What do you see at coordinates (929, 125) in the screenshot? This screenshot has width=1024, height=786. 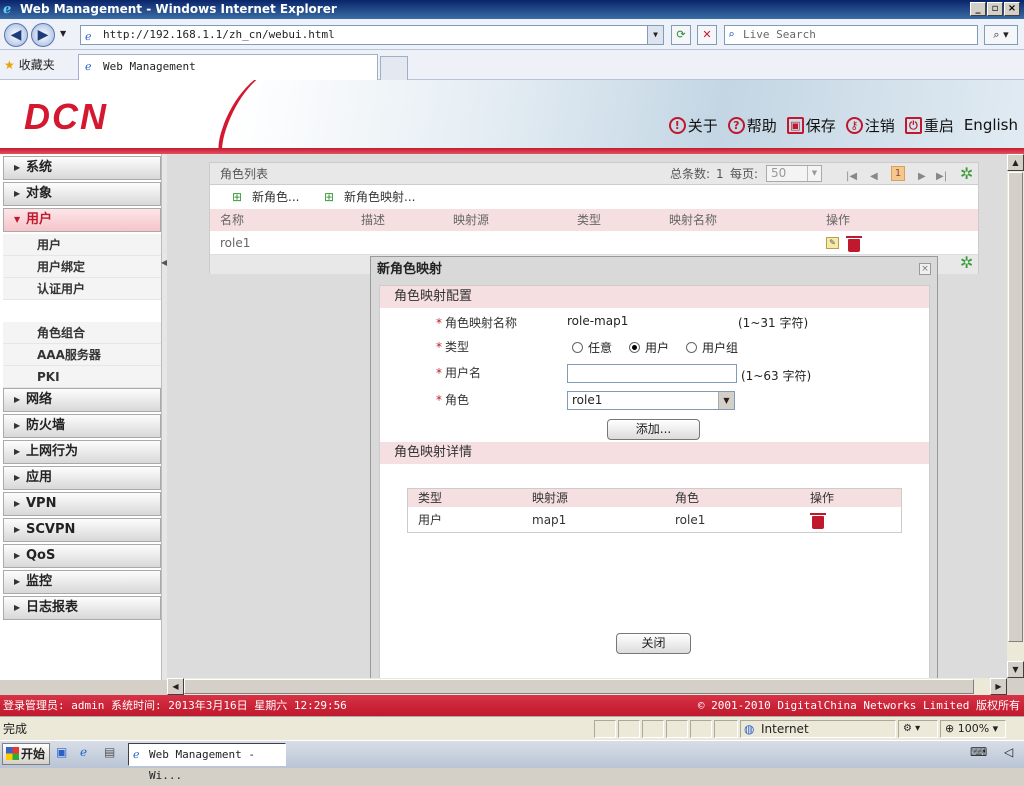 I see `header-link-4: ⏻ 重启` at bounding box center [929, 125].